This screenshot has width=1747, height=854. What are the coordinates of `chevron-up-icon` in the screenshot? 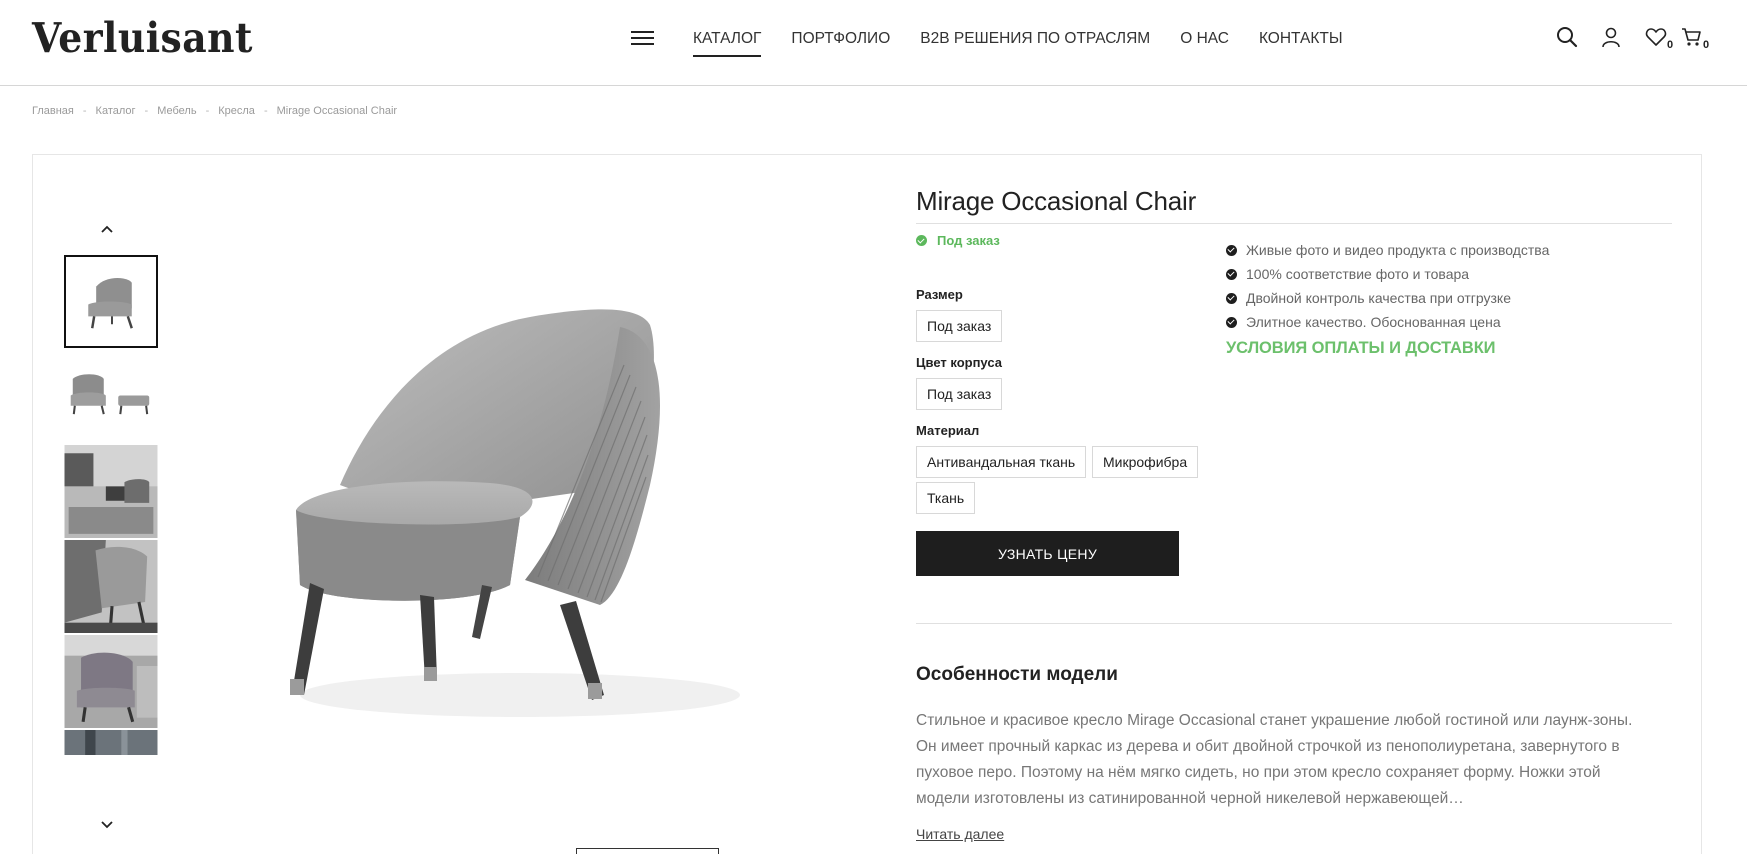 It's located at (110, 232).